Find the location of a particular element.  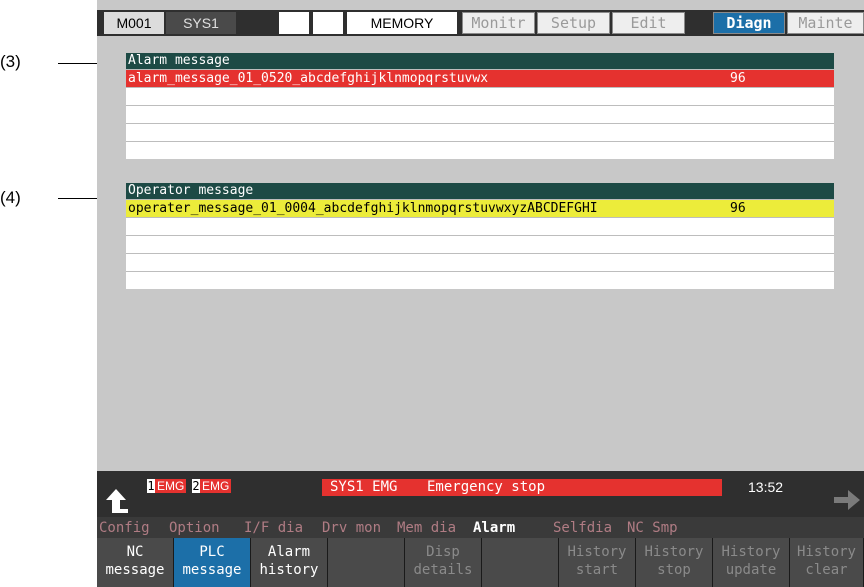

menu-group-selfdia: Selfdia is located at coordinates (582, 528).